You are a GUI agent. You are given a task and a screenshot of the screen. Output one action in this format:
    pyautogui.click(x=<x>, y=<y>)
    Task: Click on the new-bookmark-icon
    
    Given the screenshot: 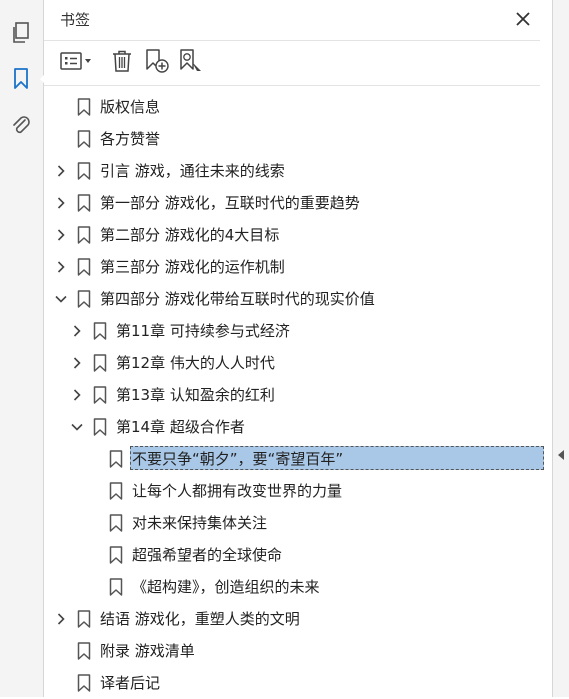 What is the action you would take?
    pyautogui.click(x=157, y=63)
    